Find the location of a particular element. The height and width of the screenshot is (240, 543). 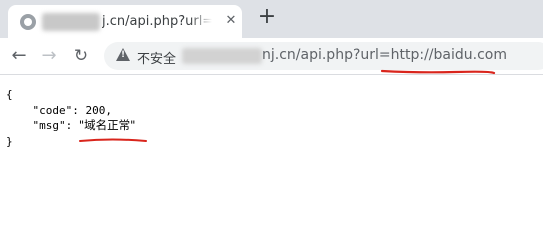

url-underline is located at coordinates (438, 72).